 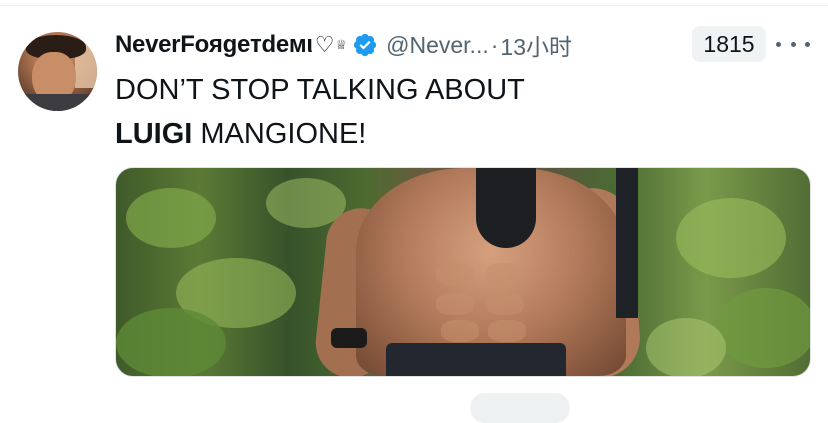 I want to click on action-bar-hint, so click(x=520, y=408).